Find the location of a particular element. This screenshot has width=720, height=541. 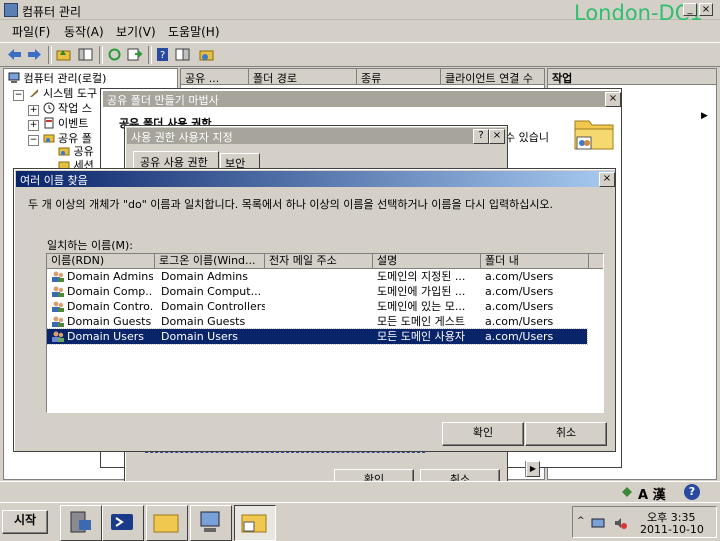

multi-titlebar: 여러 이름 찾음 is located at coordinates (314, 179).